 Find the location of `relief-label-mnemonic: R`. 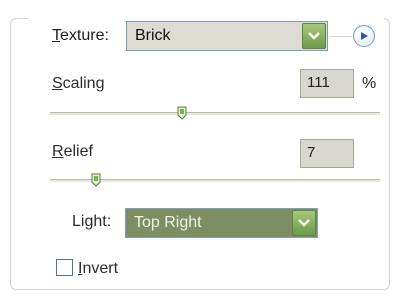

relief-label-mnemonic: R is located at coordinates (58, 151).